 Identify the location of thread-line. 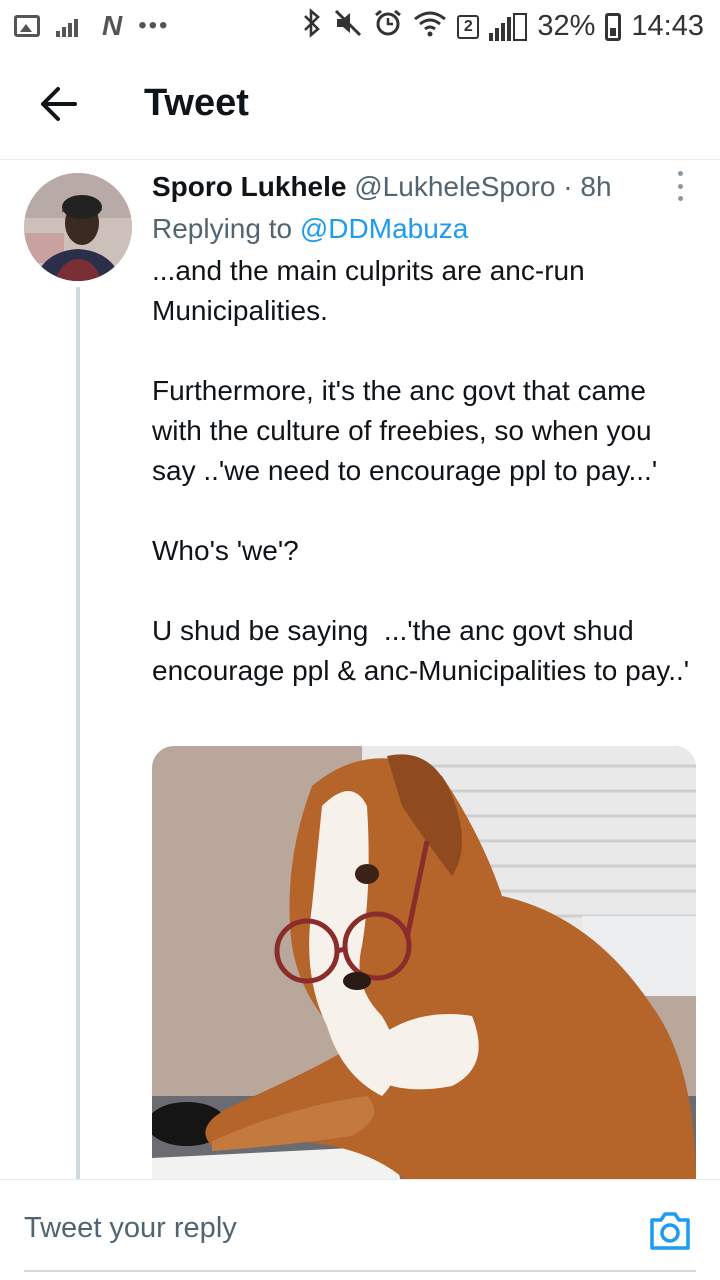
(78, 733).